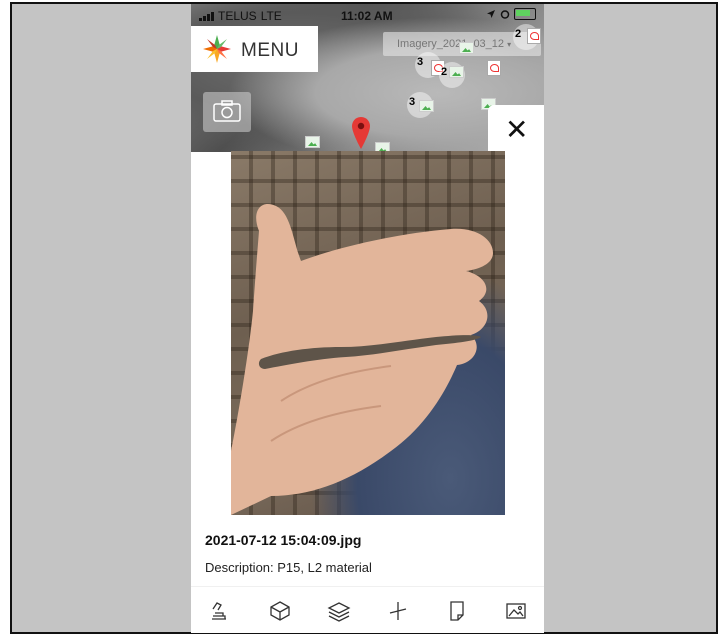 The width and height of the screenshot is (728, 637). I want to click on menu-label: MENU, so click(270, 50).